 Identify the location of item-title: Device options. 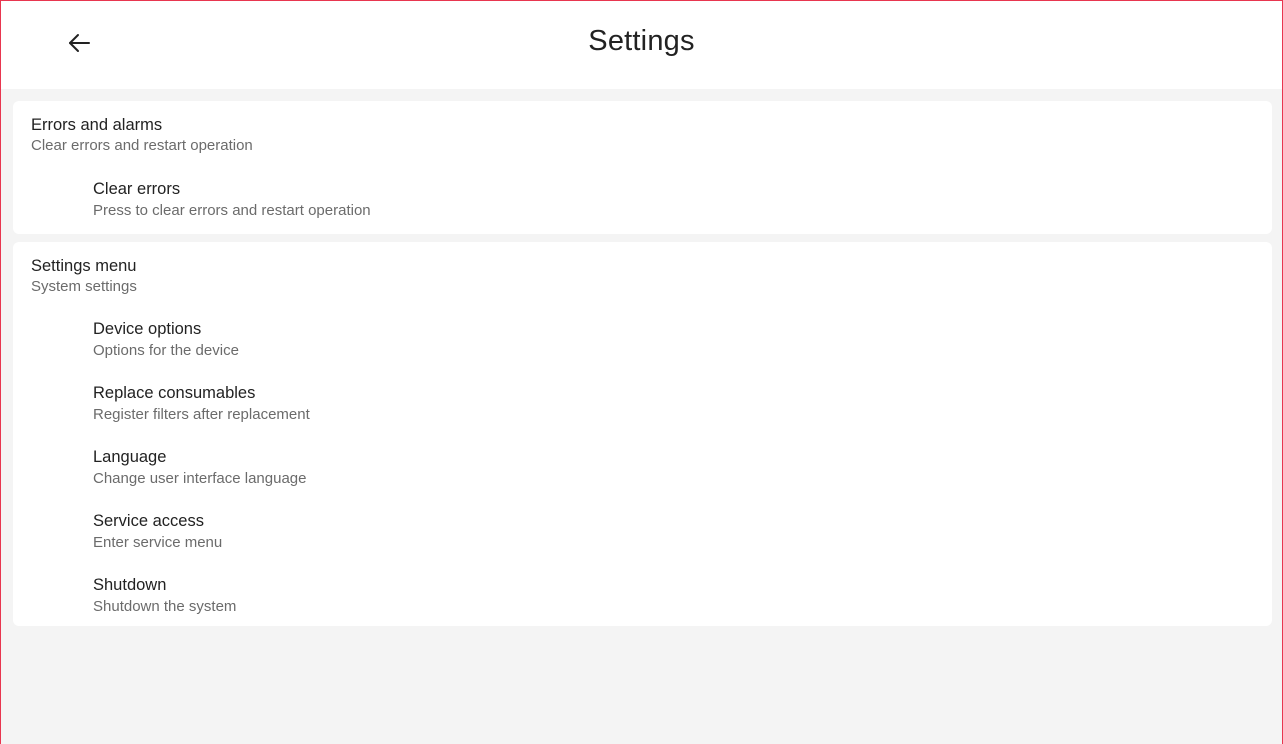
(147, 329).